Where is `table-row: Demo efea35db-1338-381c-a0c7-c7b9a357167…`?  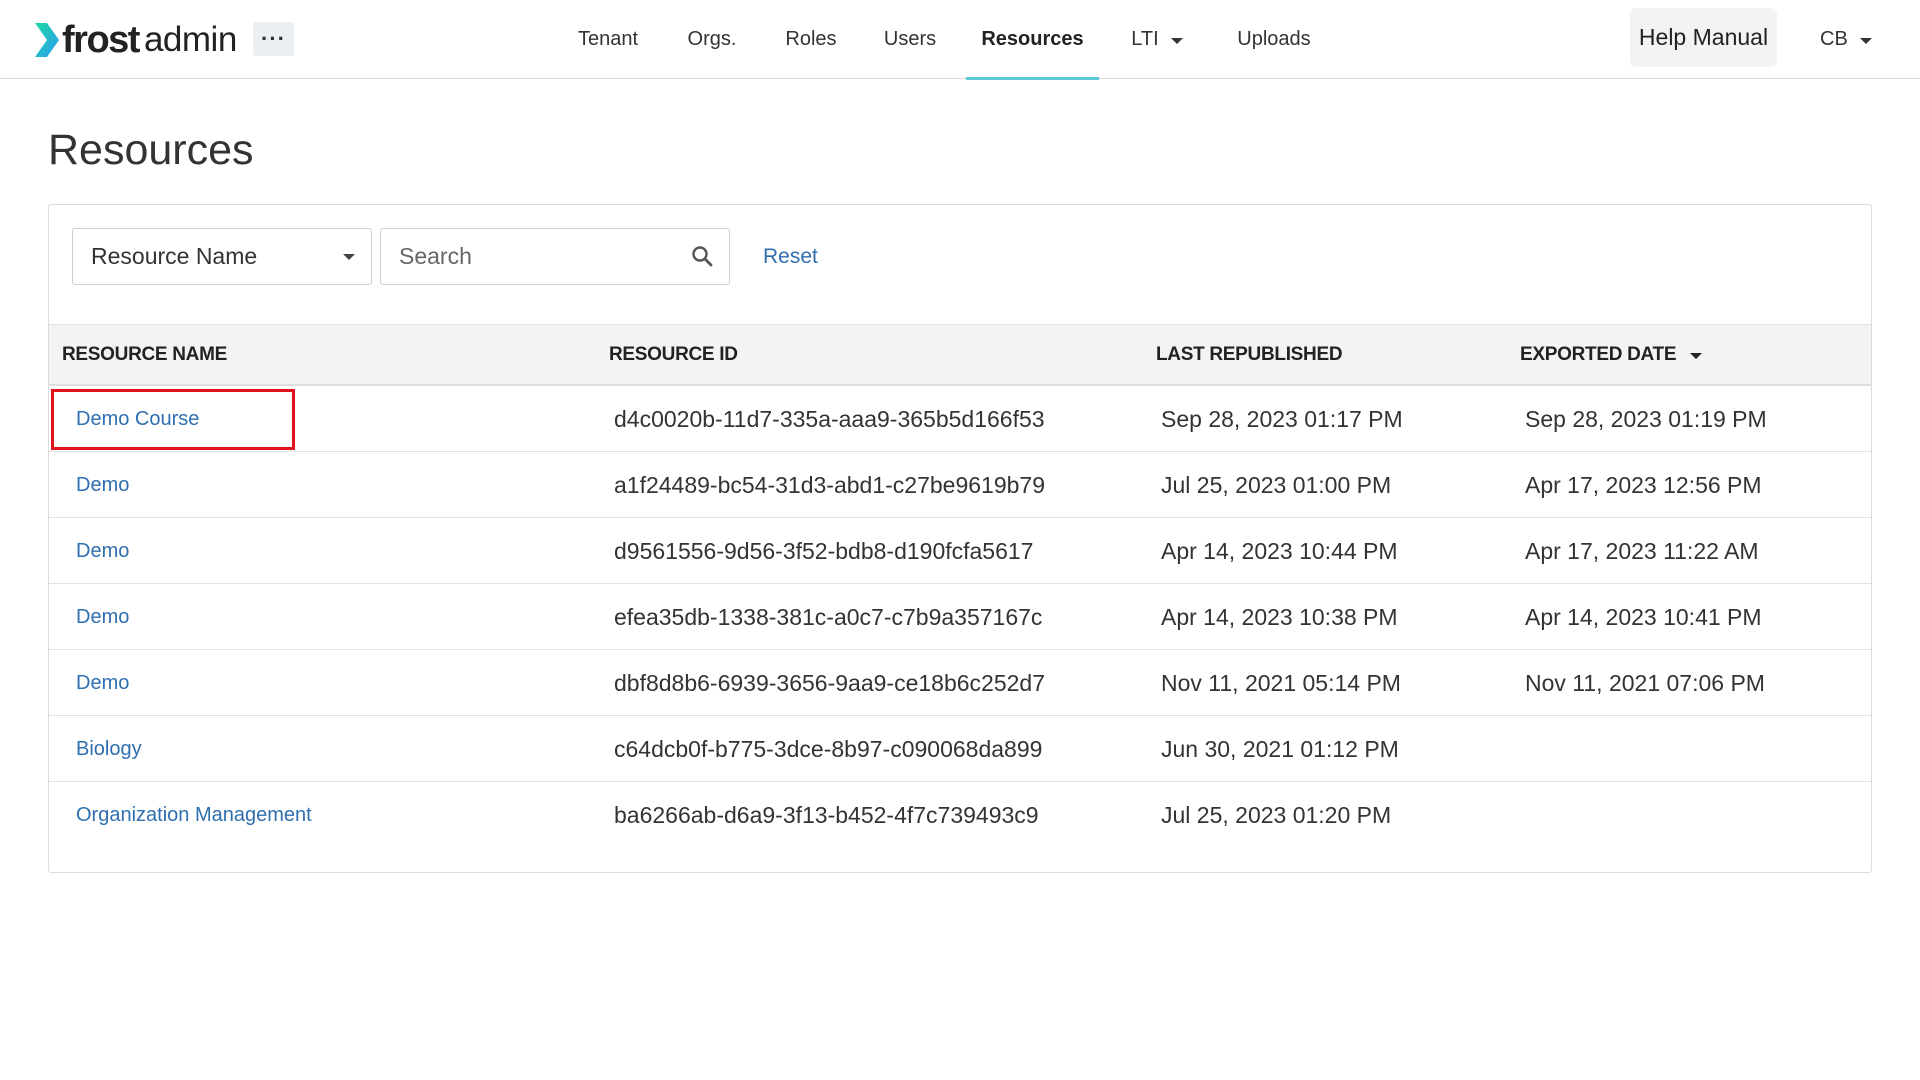
table-row: Demo efea35db-1338-381c-a0c7-c7b9a357167… is located at coordinates (960, 617).